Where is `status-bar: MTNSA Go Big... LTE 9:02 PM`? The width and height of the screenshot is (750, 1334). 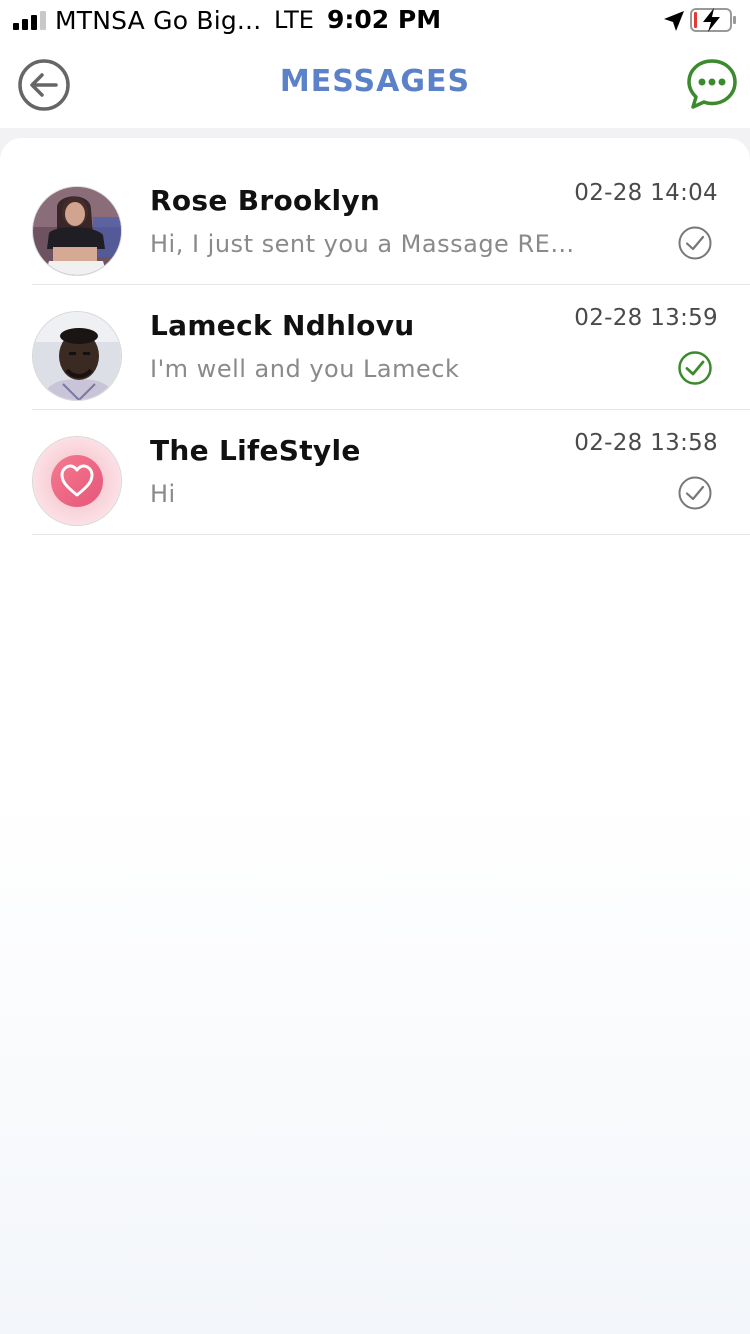
status-bar: MTNSA Go Big... LTE 9:02 PM is located at coordinates (375, 21).